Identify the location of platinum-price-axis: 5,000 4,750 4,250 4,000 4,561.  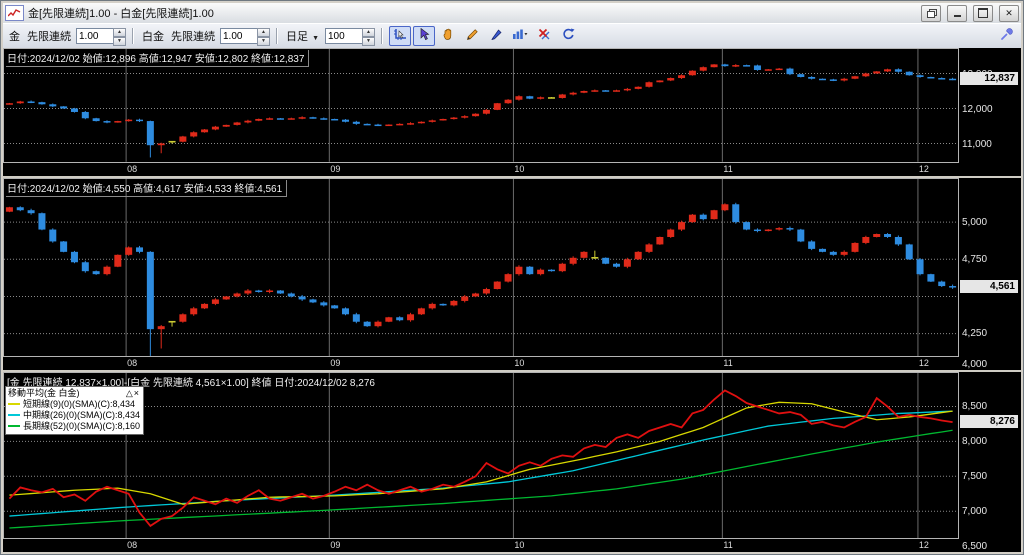
(990, 273).